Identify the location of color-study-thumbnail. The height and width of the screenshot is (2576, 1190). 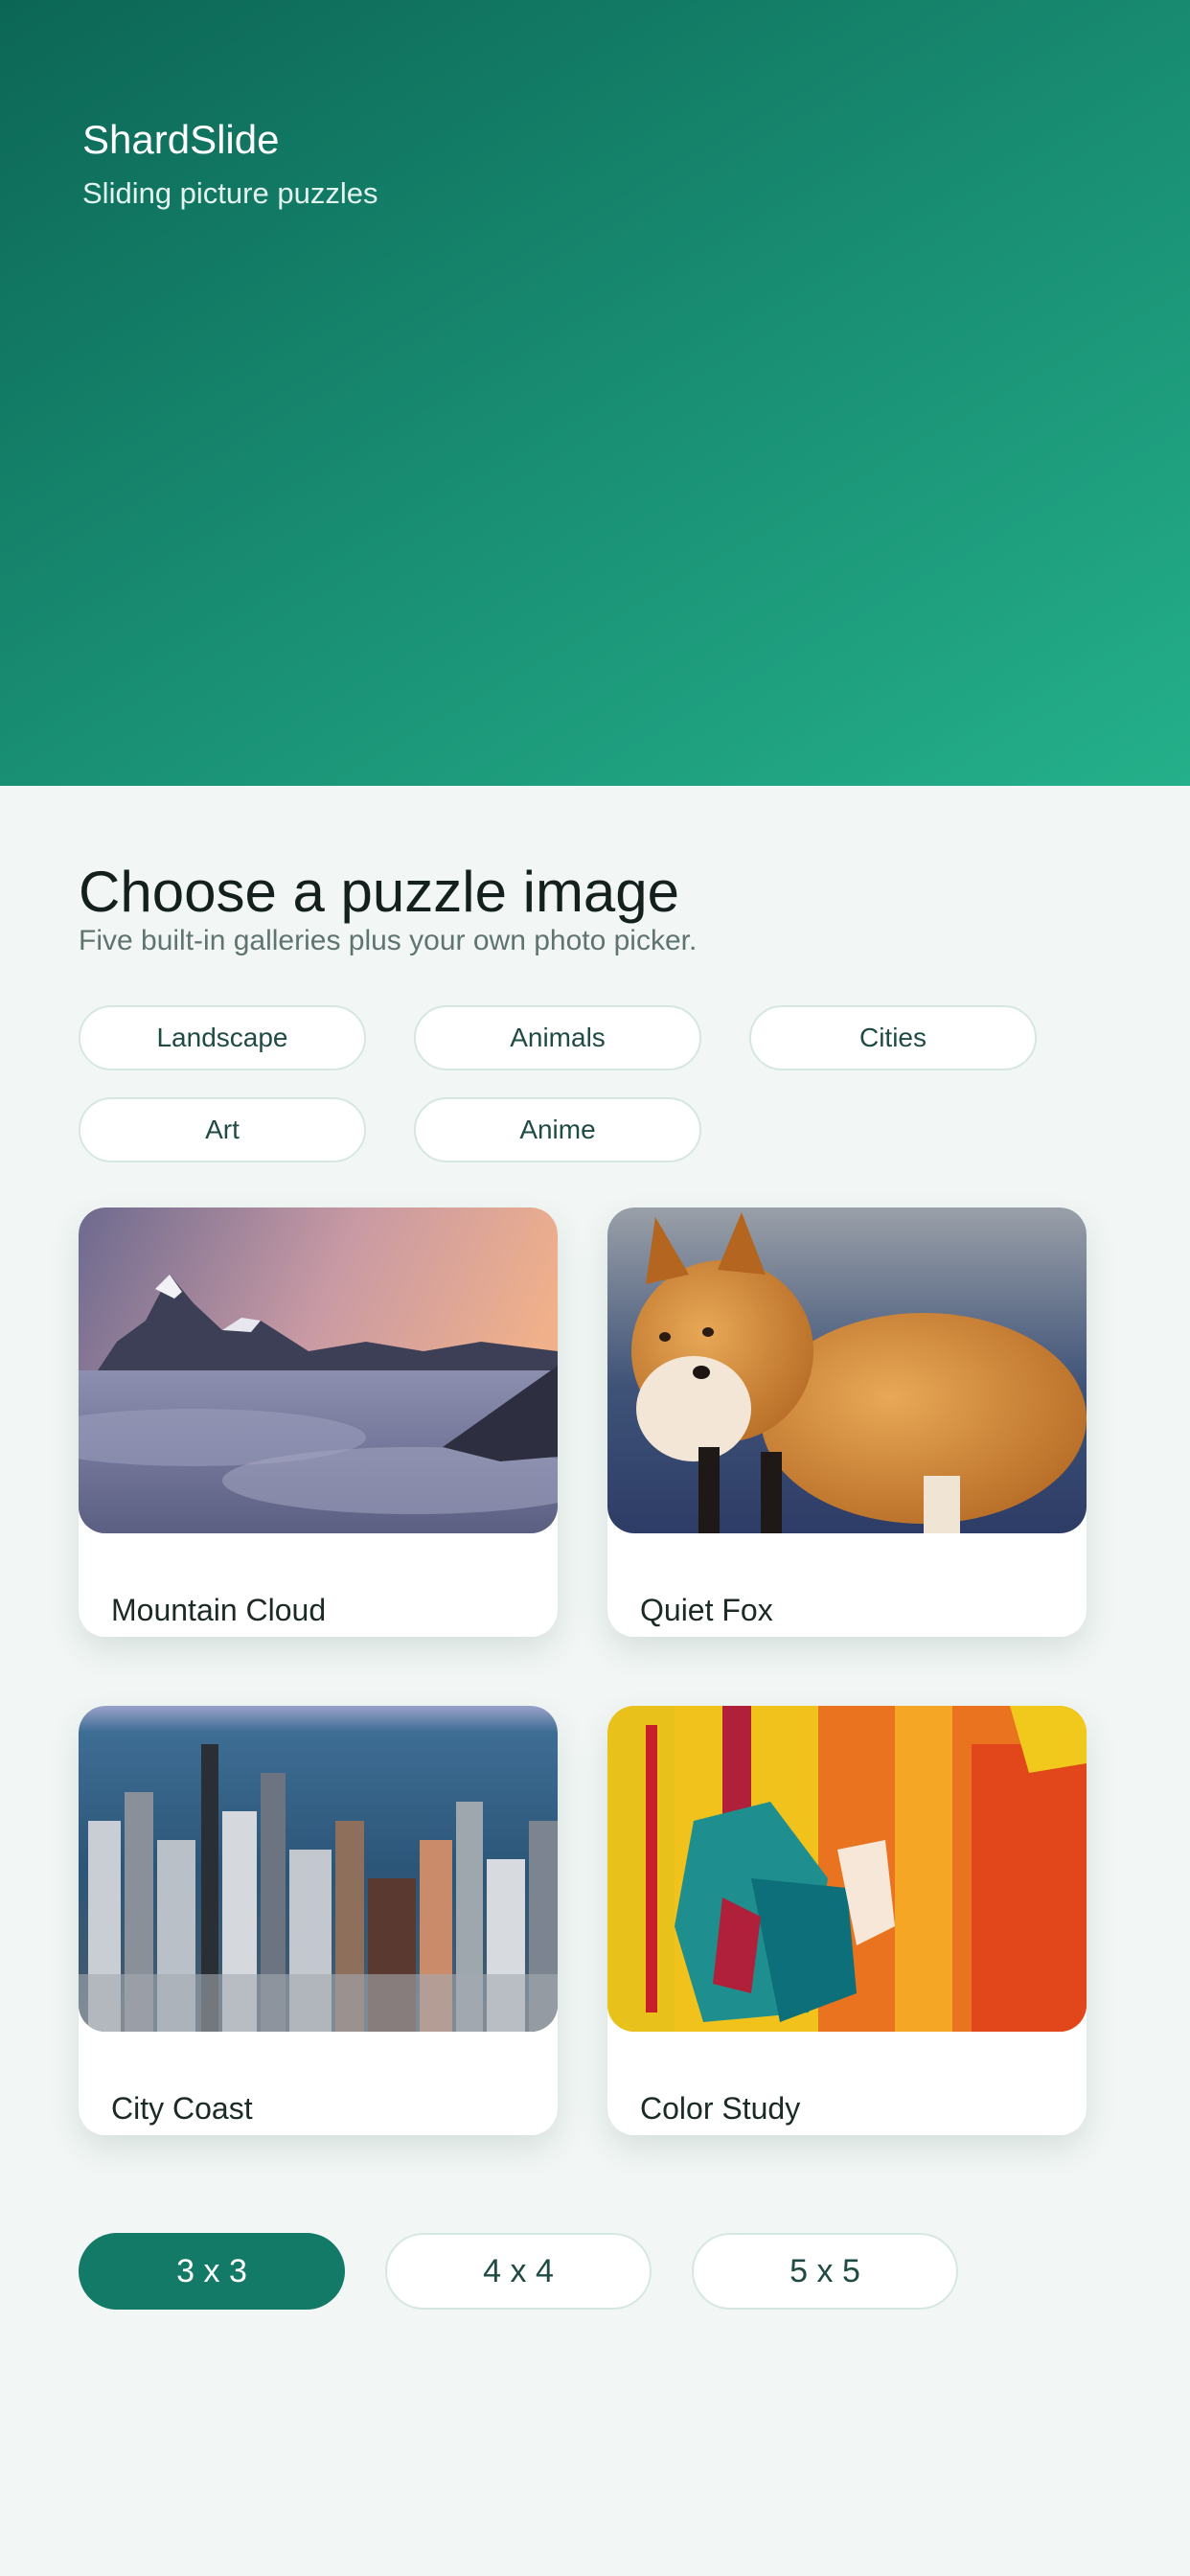
(847, 1869).